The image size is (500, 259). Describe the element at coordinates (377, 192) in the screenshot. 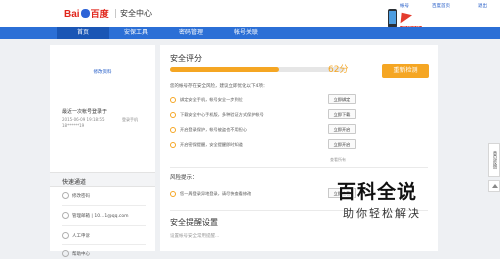

I see `watermark-title: 百科全说` at that location.